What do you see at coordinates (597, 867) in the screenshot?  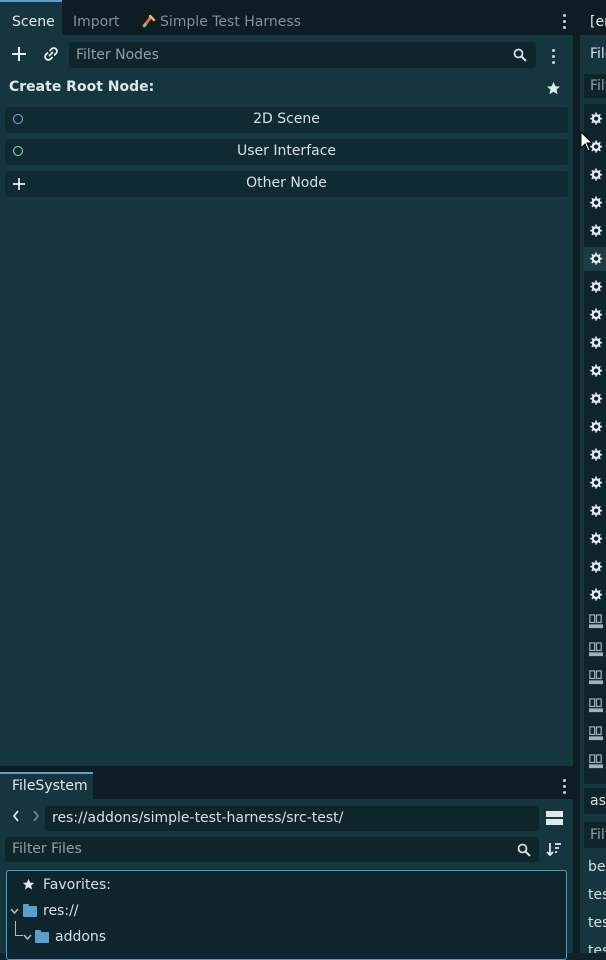 I see `right-list-item: be` at bounding box center [597, 867].